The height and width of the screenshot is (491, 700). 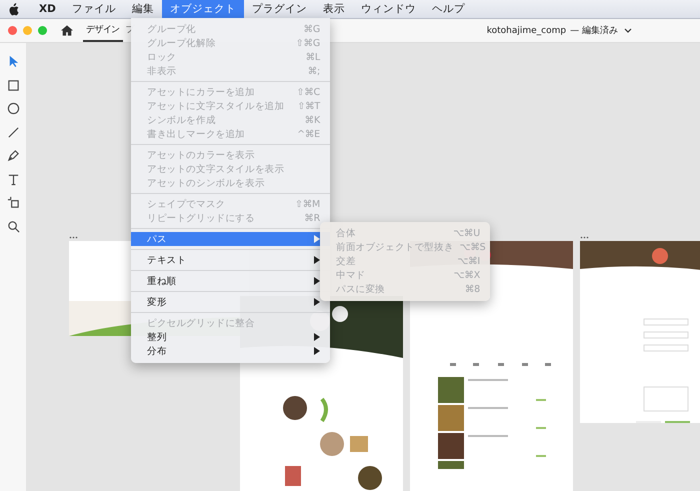 What do you see at coordinates (640, 332) in the screenshot?
I see `artboard-preview` at bounding box center [640, 332].